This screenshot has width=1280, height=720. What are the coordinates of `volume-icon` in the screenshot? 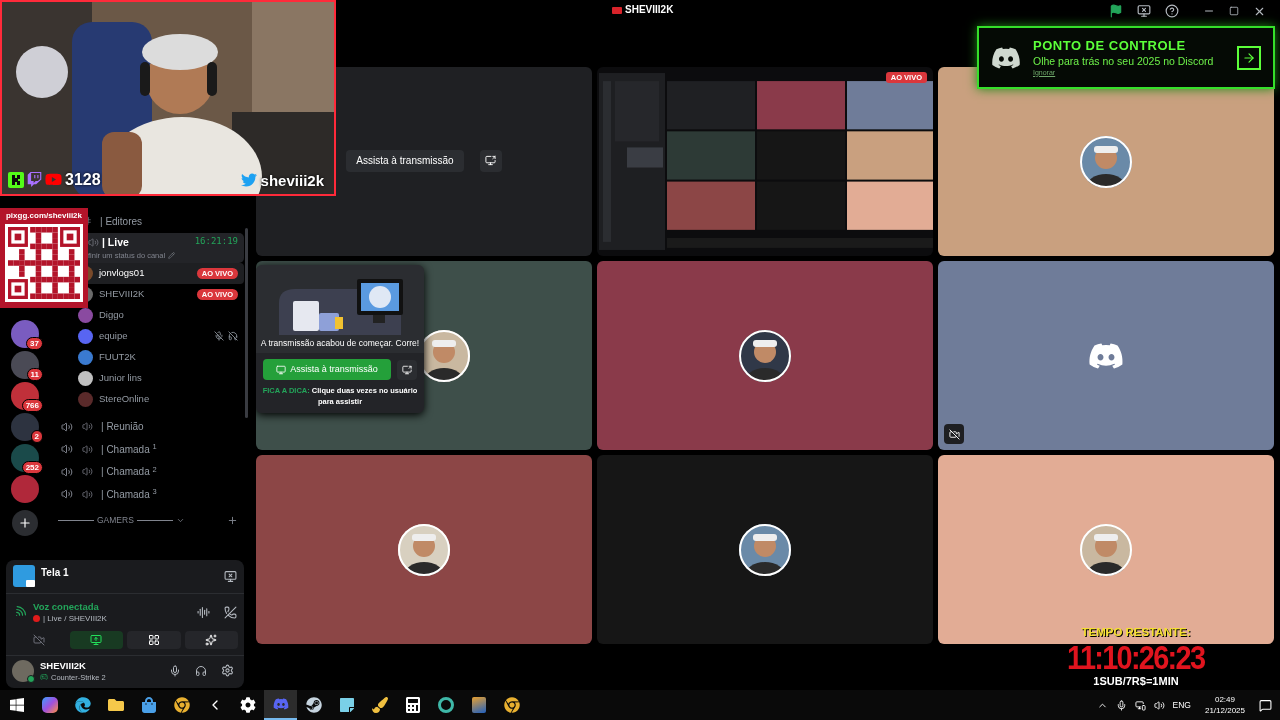 It's located at (1159, 705).